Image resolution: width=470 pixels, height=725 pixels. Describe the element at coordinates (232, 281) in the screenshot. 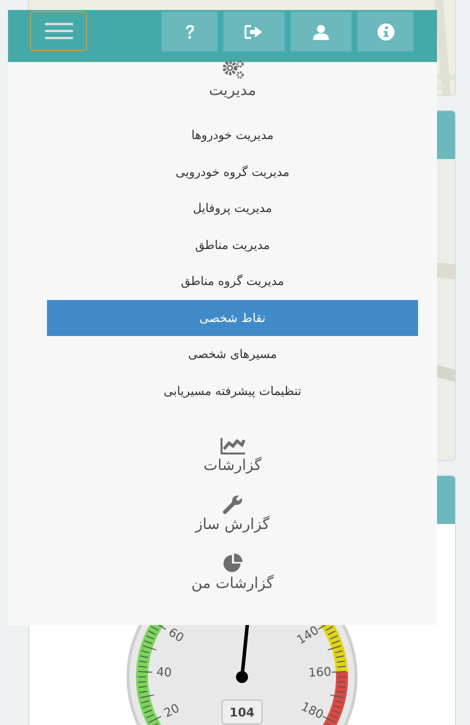

I see `menu-item: مدیریت گروه مناطق` at that location.